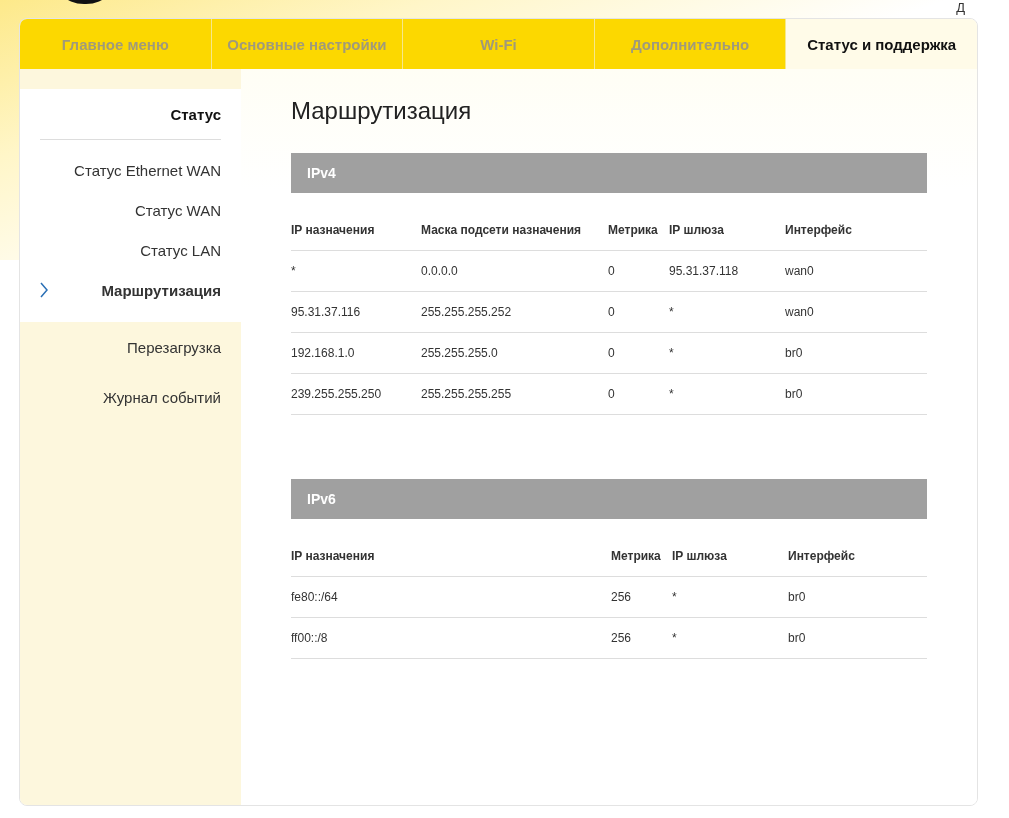 This screenshot has height=818, width=1009. Describe the element at coordinates (130, 347) in the screenshot. I see `sidebar-item: Перезагрузка` at that location.